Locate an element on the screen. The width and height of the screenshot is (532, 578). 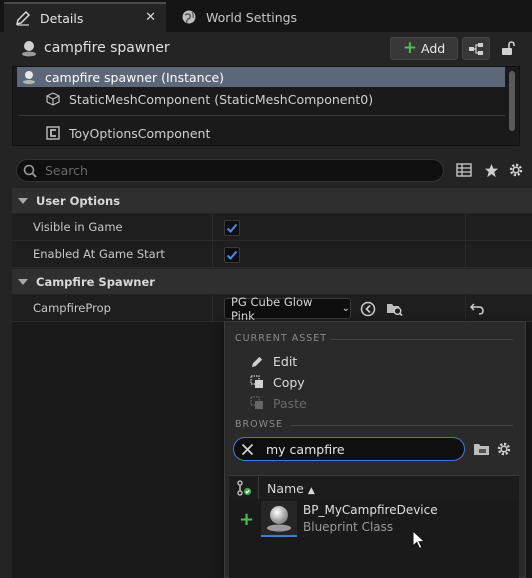
asset-list-header: Name ▲ is located at coordinates (374, 487).